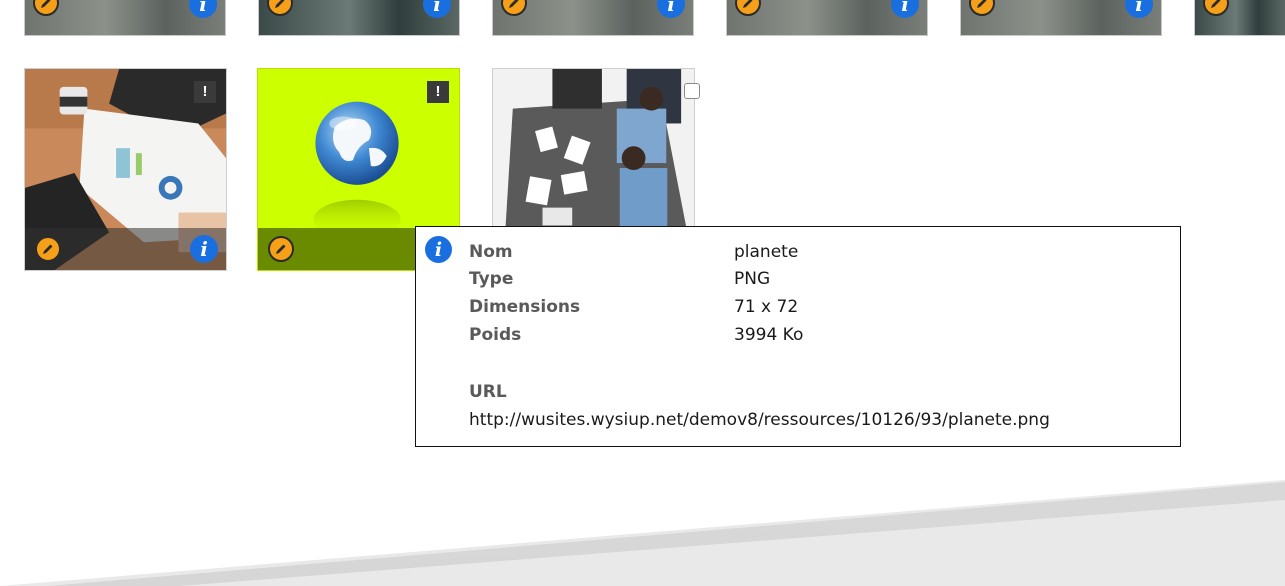 The image size is (1285, 586). Describe the element at coordinates (125, 169) in the screenshot. I see `thumbnail-office-desk: ! i` at that location.